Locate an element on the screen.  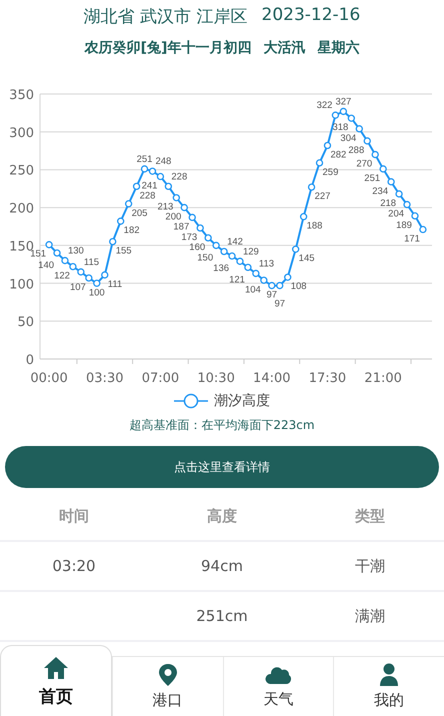
column-header: 高度 is located at coordinates (222, 516).